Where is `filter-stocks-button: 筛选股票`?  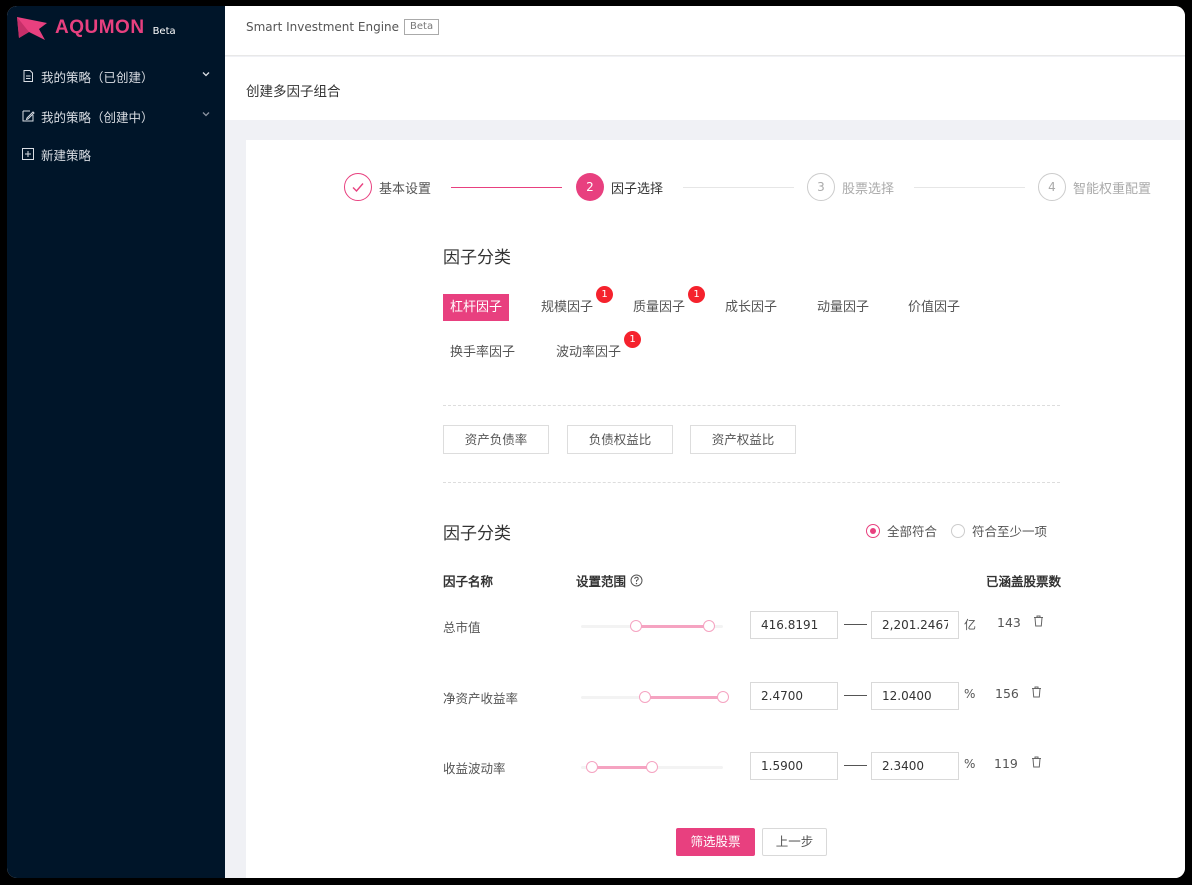 filter-stocks-button: 筛选股票 is located at coordinates (715, 842).